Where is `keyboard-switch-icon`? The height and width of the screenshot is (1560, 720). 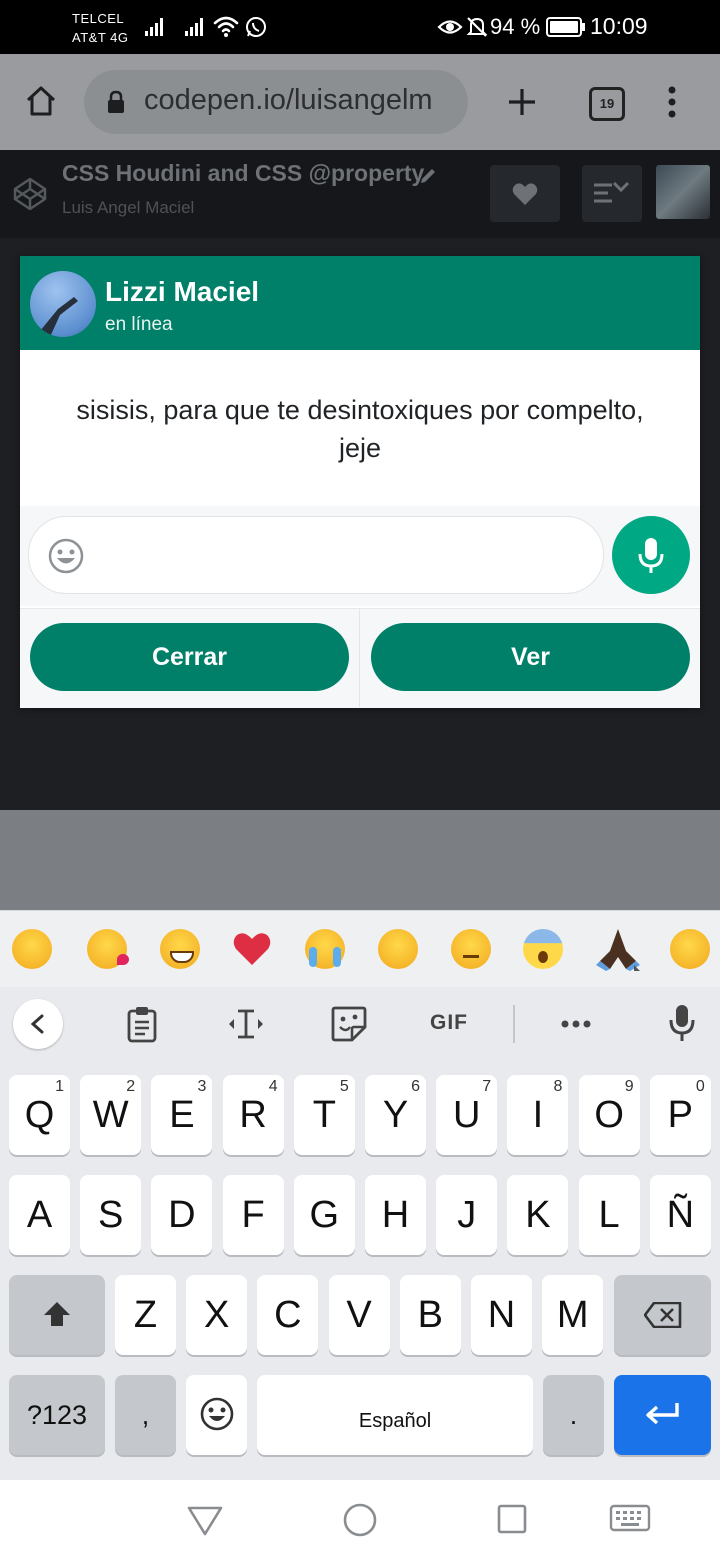 keyboard-switch-icon is located at coordinates (630, 1519).